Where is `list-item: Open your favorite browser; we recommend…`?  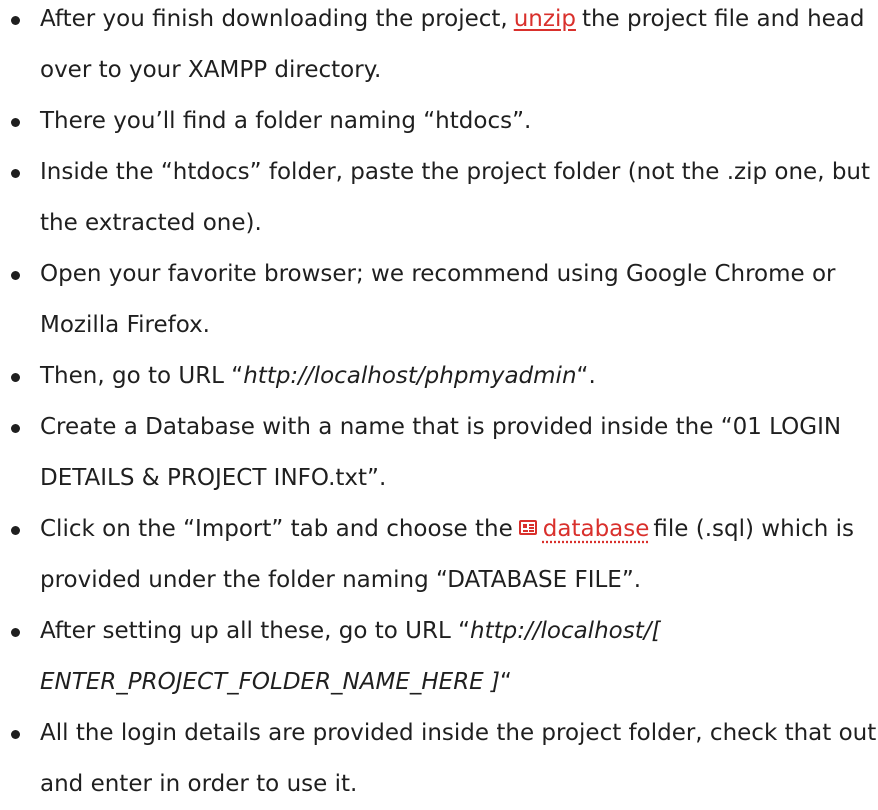 list-item: Open your favorite browser; we recommend… is located at coordinates (439, 300).